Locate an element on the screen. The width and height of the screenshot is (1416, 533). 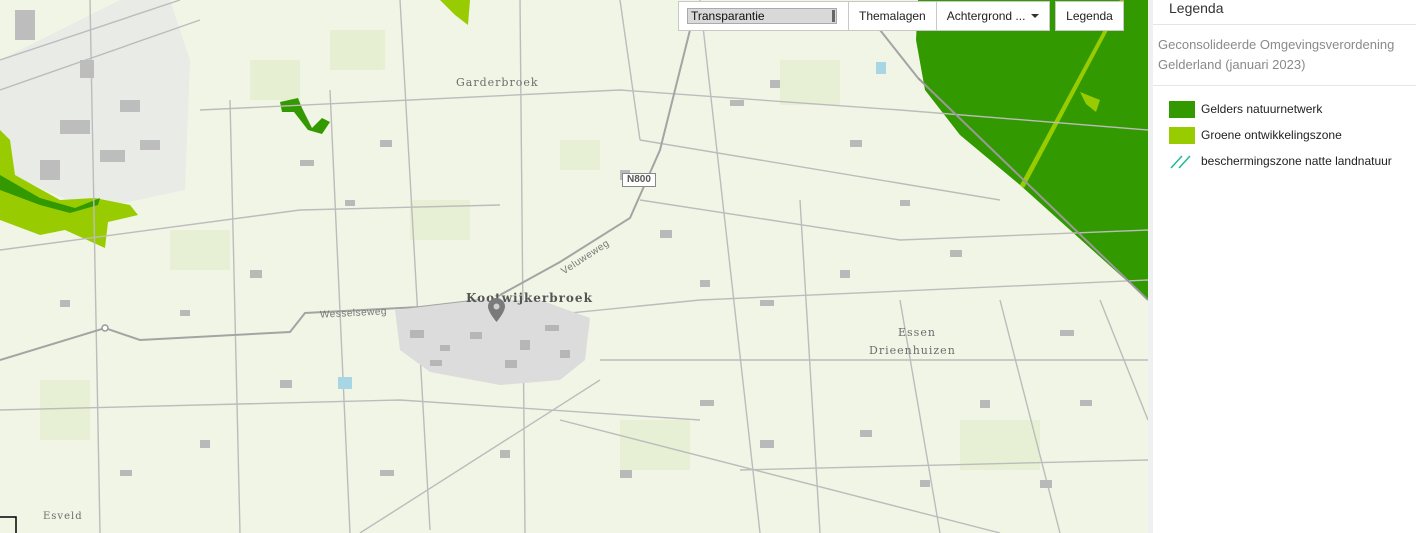
legend-item-label: Gelders natuurnetwerk is located at coordinates (1262, 109).